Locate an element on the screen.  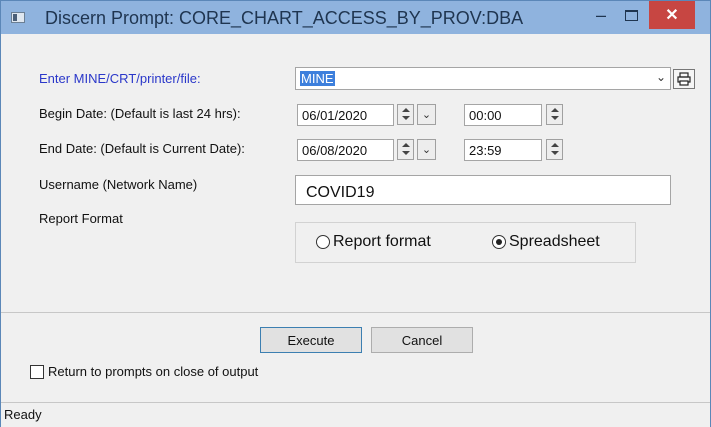
minimize-button: – is located at coordinates (601, 15).